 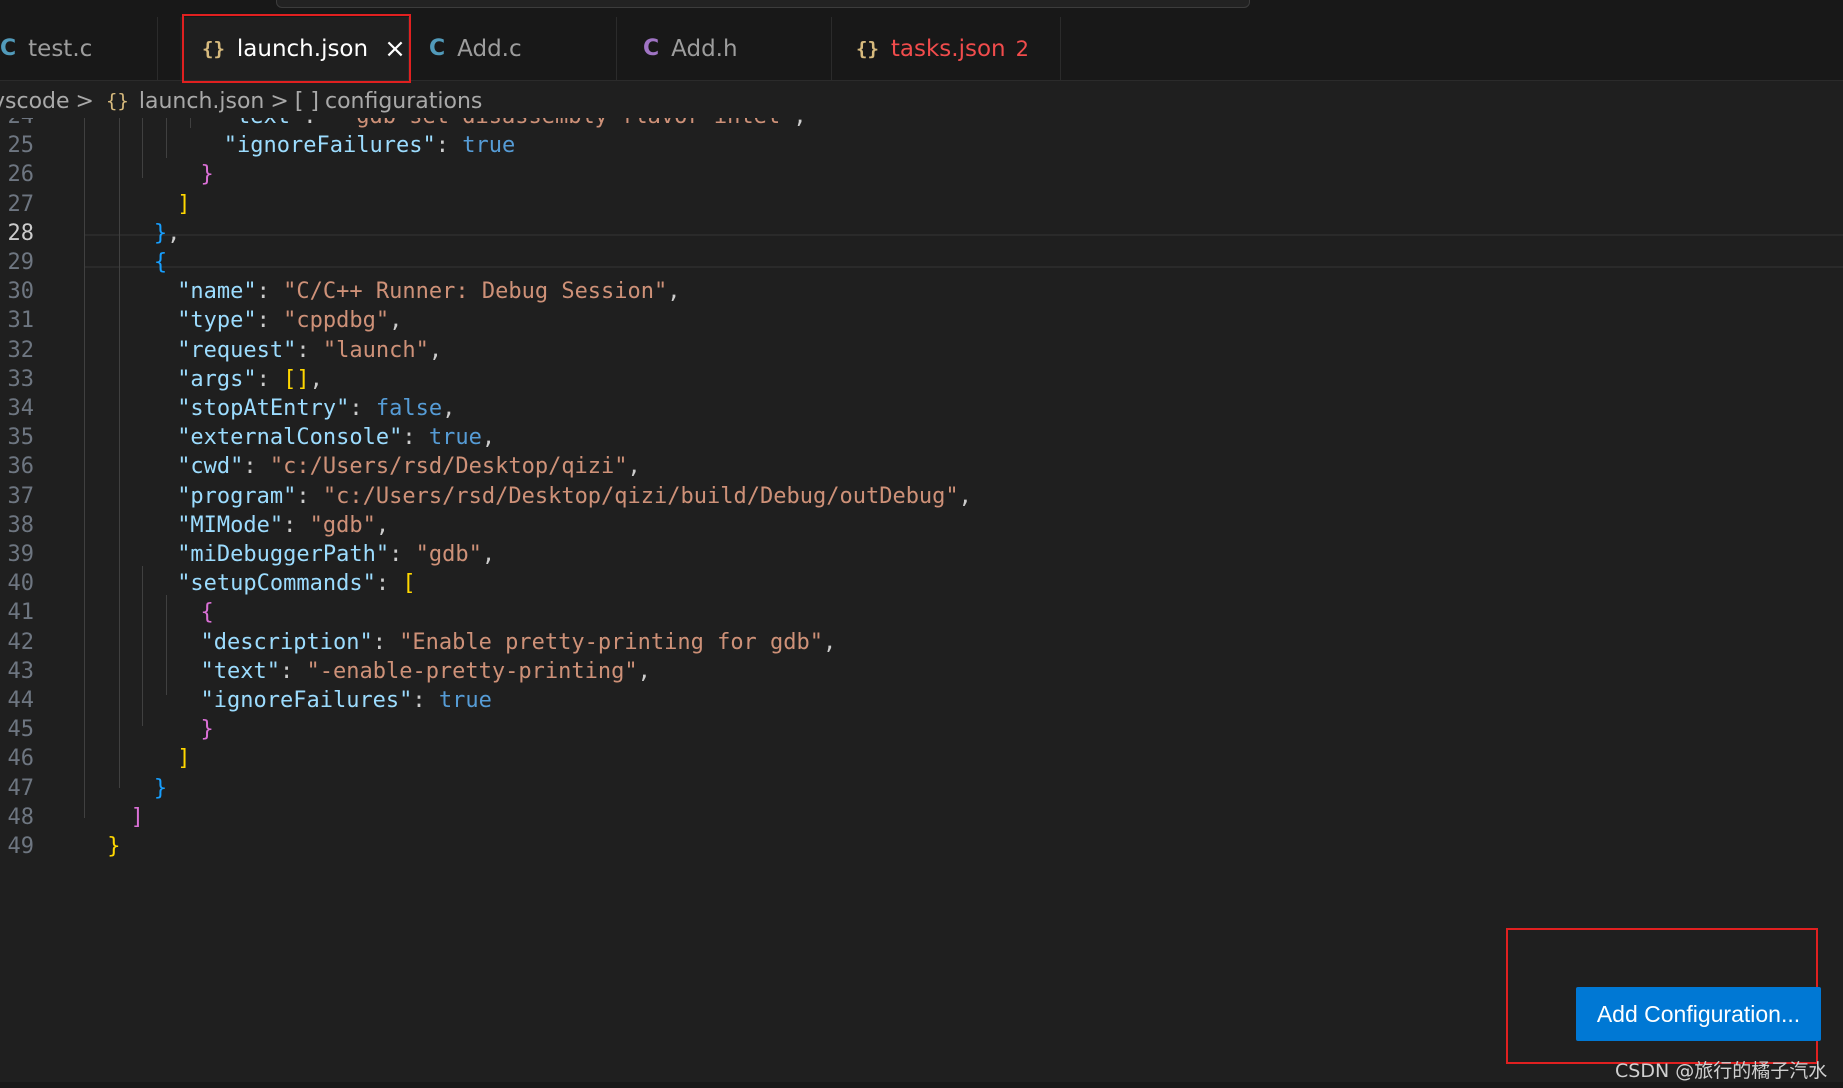 I want to click on breadcrumb-folder: vscode, so click(x=35, y=101).